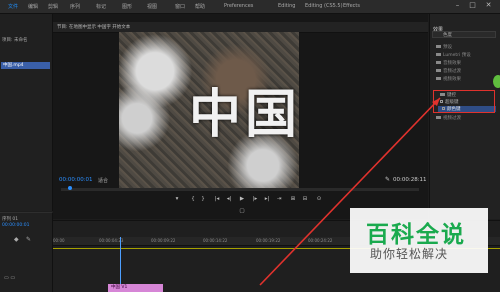 This screenshot has width=500, height=292. I want to click on tree-video-effects: 视频效果, so click(448, 79).